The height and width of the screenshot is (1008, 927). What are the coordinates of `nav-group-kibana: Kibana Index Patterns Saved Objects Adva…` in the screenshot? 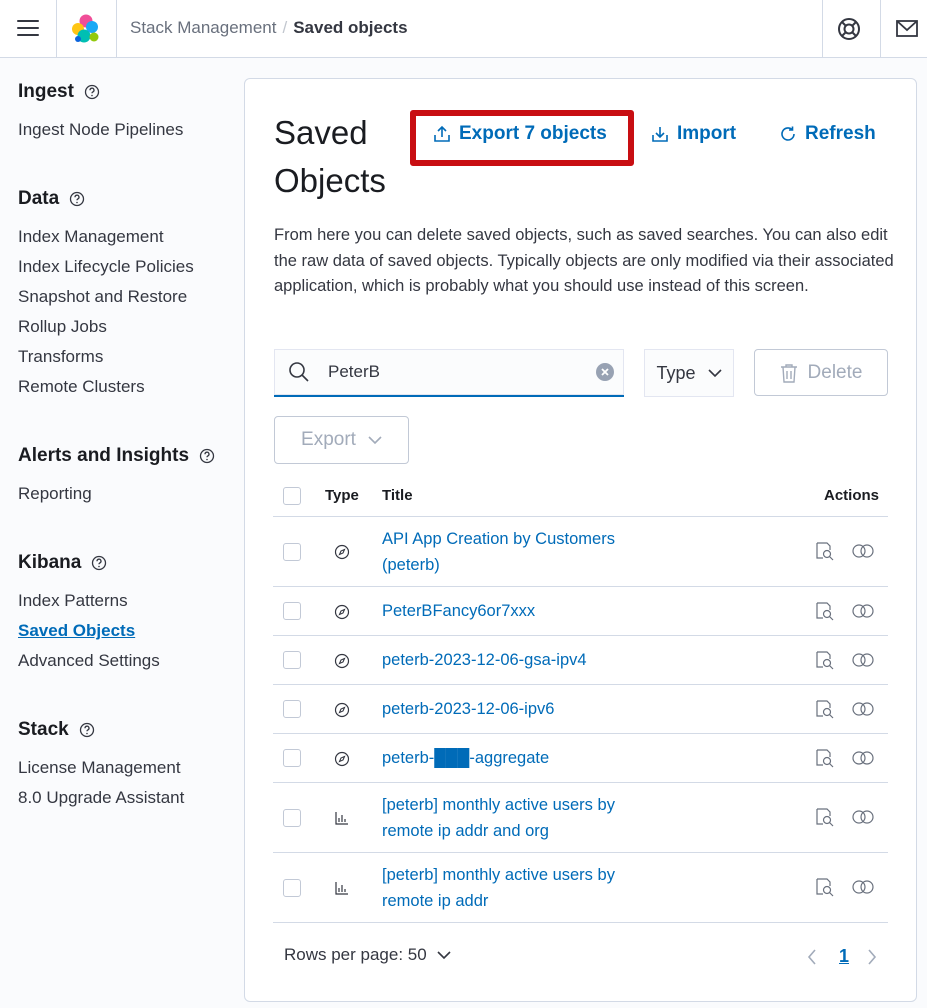 It's located at (89, 612).